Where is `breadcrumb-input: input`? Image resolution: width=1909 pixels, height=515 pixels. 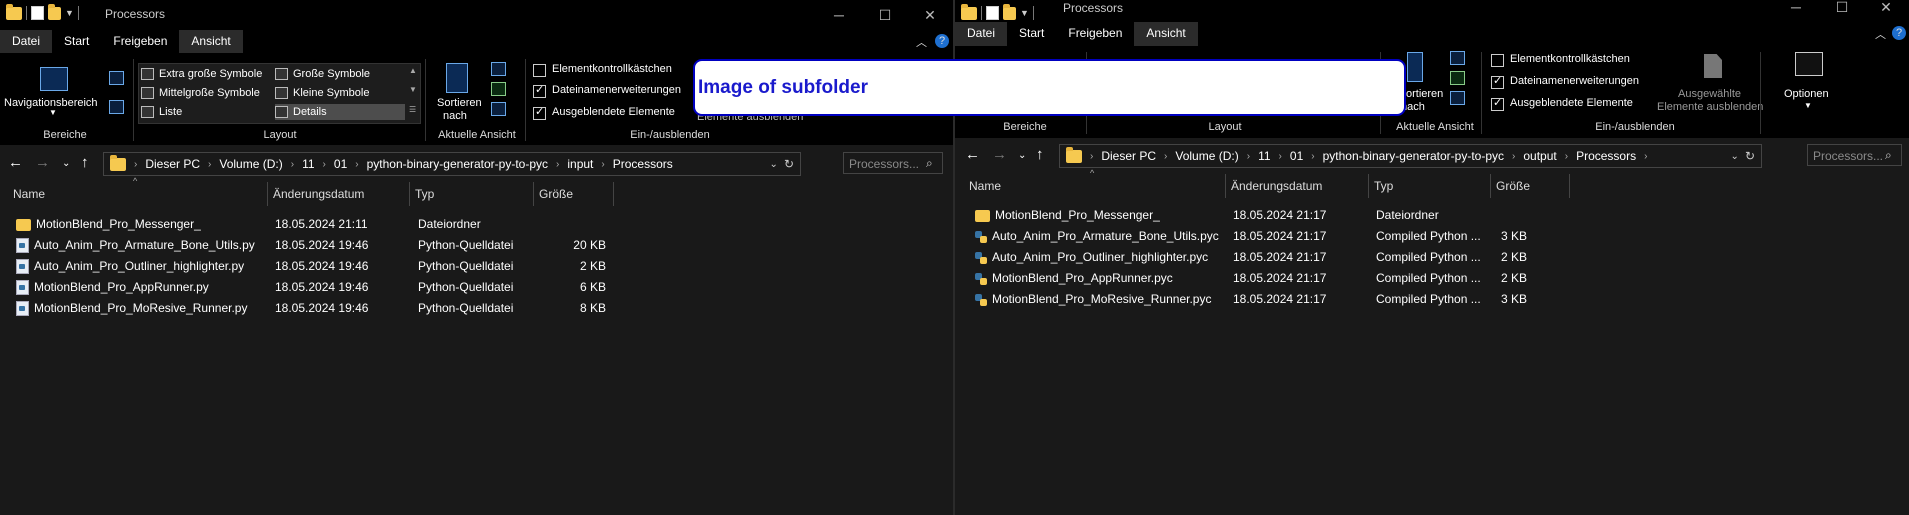
breadcrumb-input: input is located at coordinates (580, 164).